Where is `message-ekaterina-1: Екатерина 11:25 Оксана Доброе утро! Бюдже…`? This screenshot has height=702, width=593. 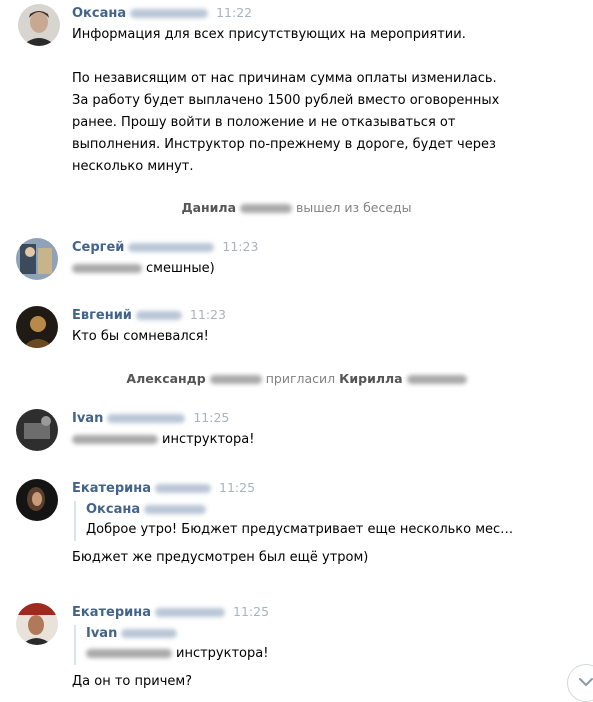 message-ekaterina-1: Екатерина 11:25 Оксана Доброе утро! Бюдже… is located at coordinates (299, 529).